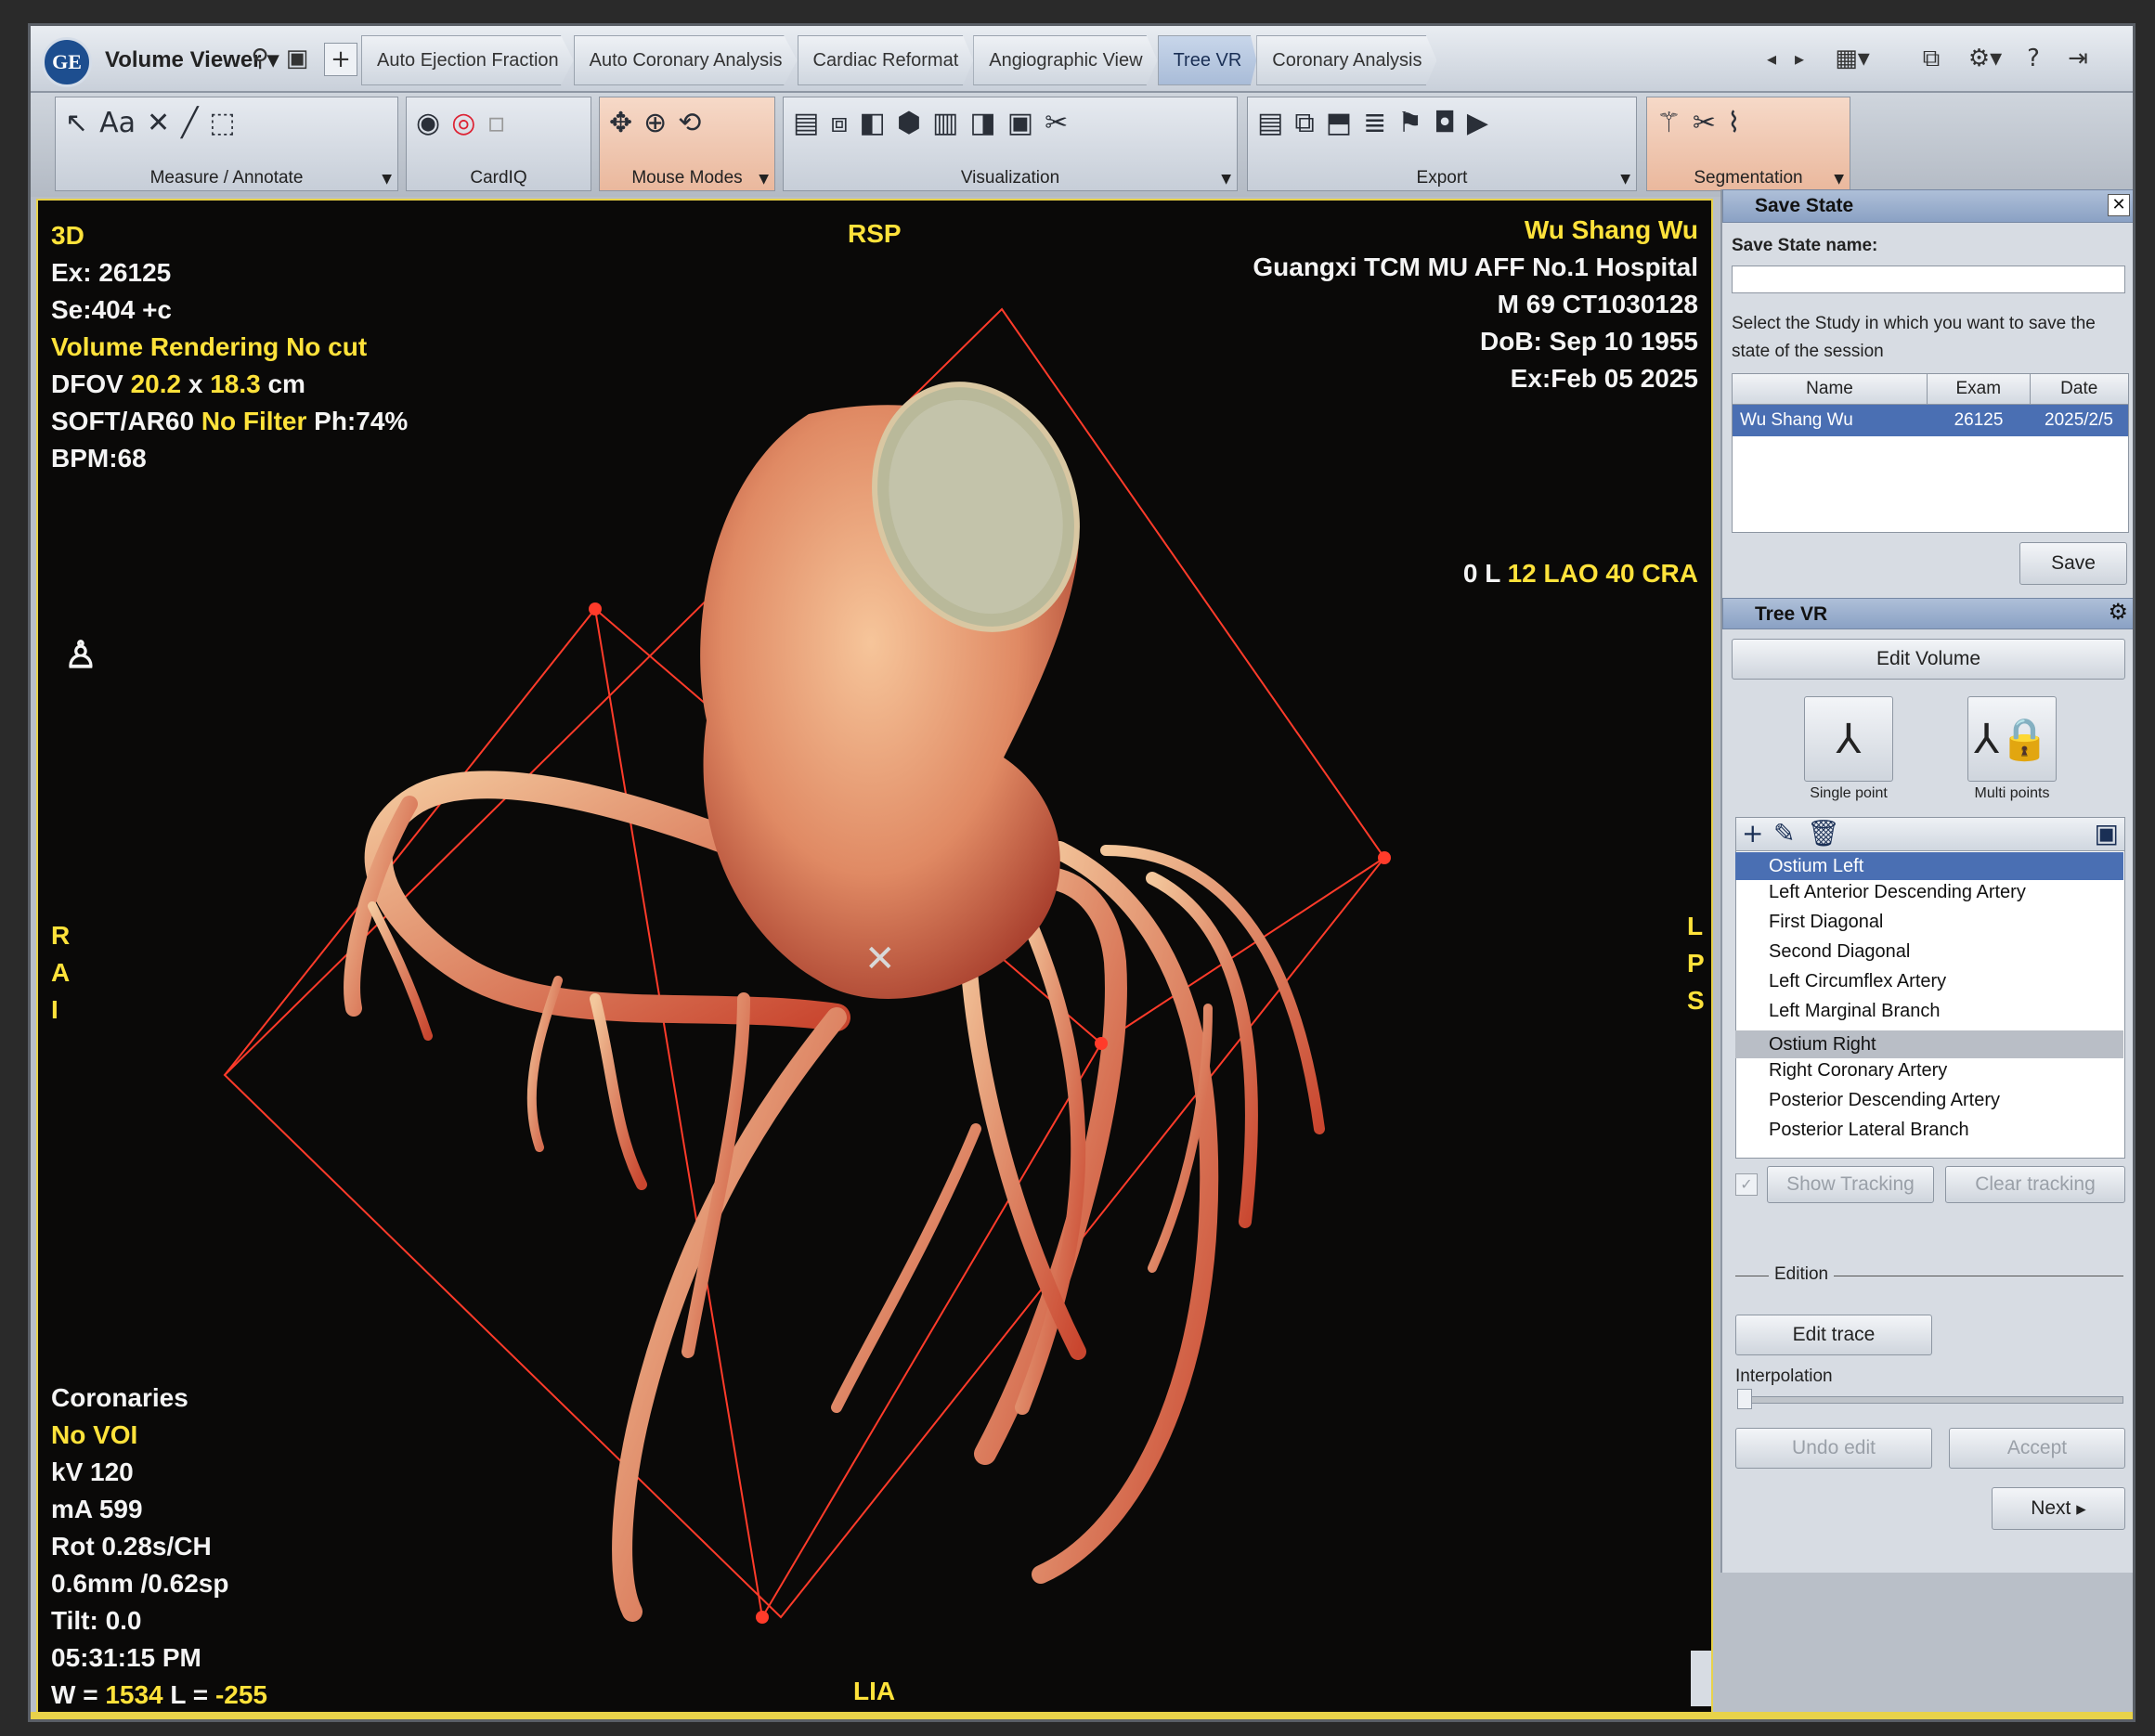 Image resolution: width=2155 pixels, height=1736 pixels. Describe the element at coordinates (1270, 123) in the screenshot. I see `report-icon: ▤` at that location.